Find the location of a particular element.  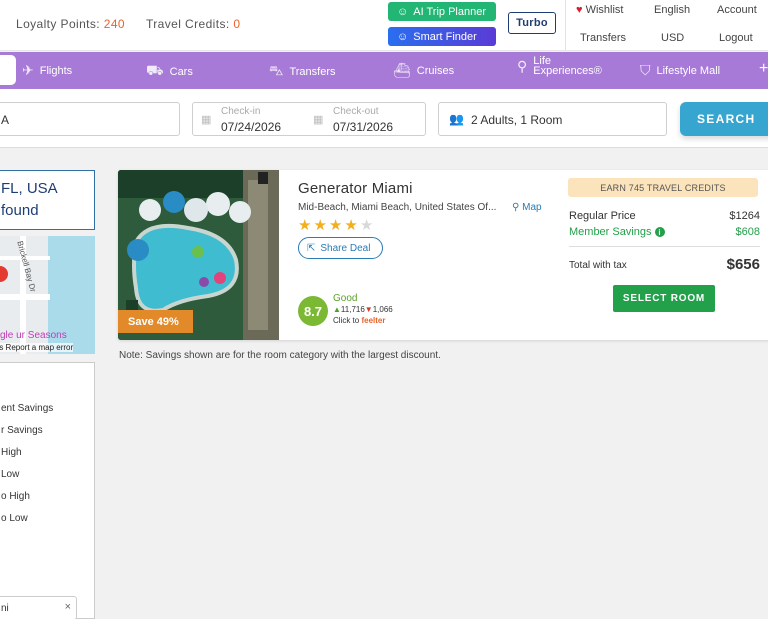

nav-item-cruises: ⛴ Cruises is located at coordinates (423, 70).